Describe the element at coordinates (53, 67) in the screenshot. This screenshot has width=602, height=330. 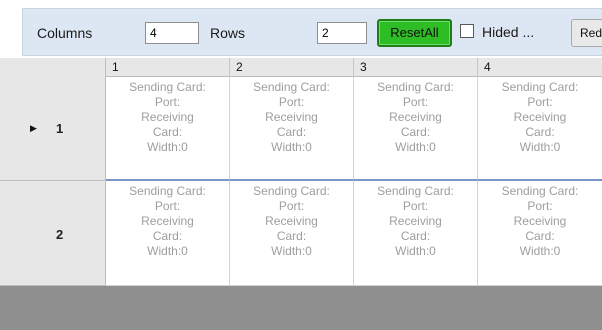
I see `grid-corner` at that location.